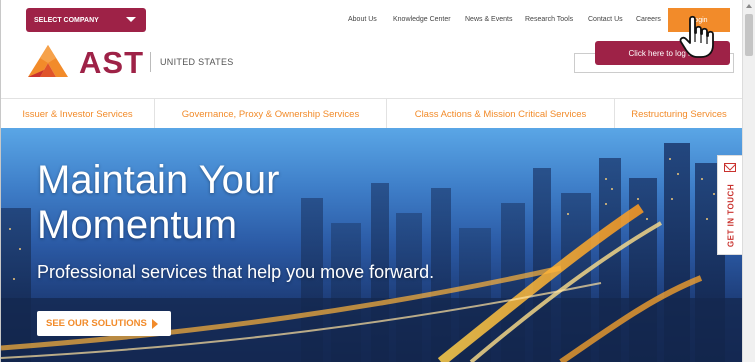 The image size is (755, 362). What do you see at coordinates (271, 114) in the screenshot?
I see `nav-governance-proxy: Governance, Proxy & Ownership Services` at bounding box center [271, 114].